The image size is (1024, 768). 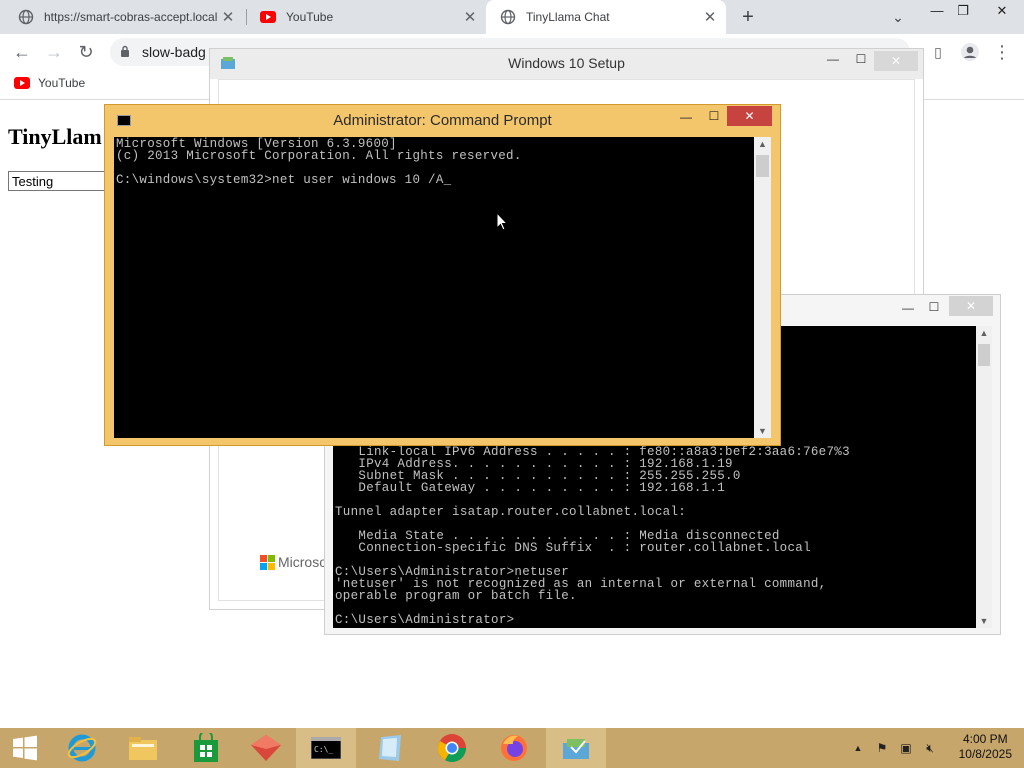 What do you see at coordinates (452, 748) in the screenshot?
I see `chrome-icon` at bounding box center [452, 748].